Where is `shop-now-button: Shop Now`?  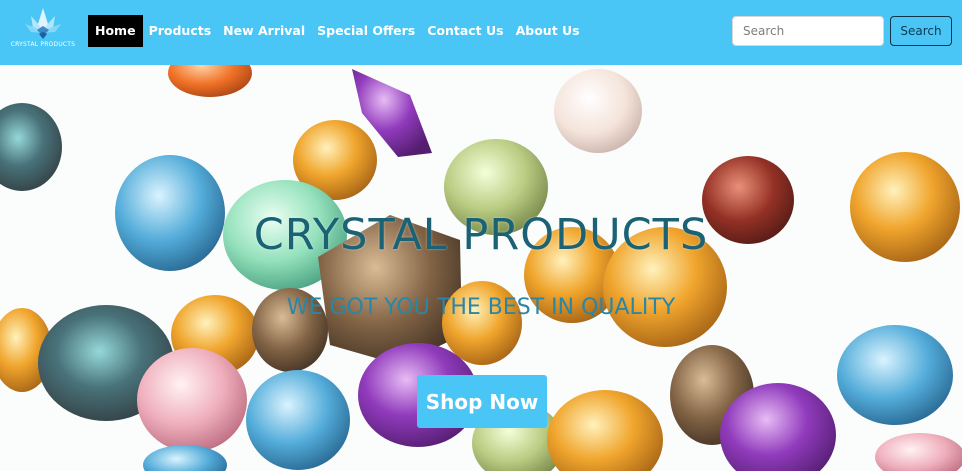
shop-now-button: Shop Now is located at coordinates (482, 401).